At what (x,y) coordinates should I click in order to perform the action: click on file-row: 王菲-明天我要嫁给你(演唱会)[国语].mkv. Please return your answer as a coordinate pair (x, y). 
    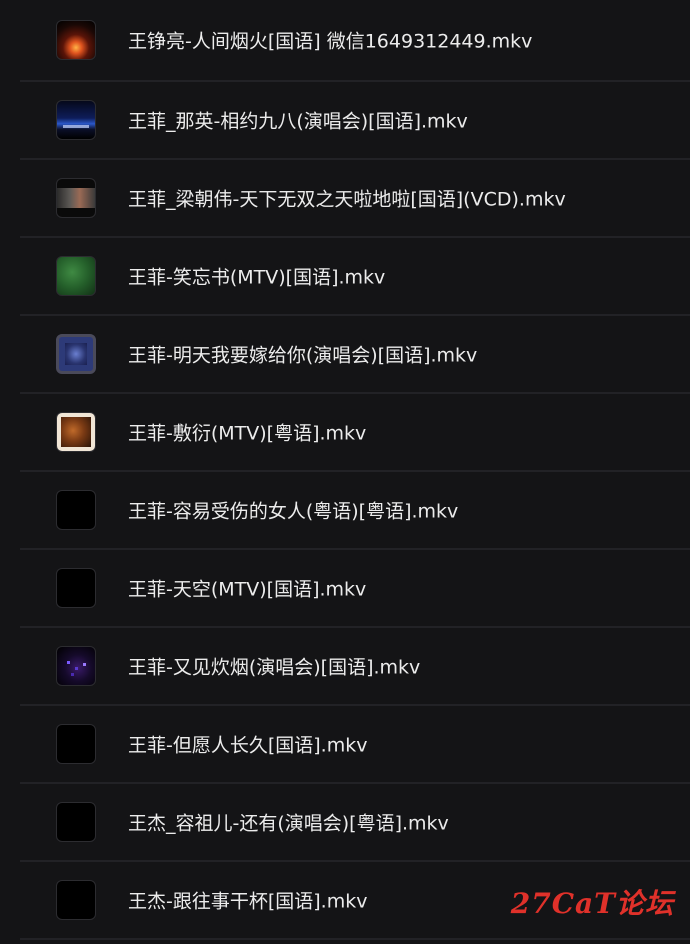
    Looking at the image, I should click on (355, 355).